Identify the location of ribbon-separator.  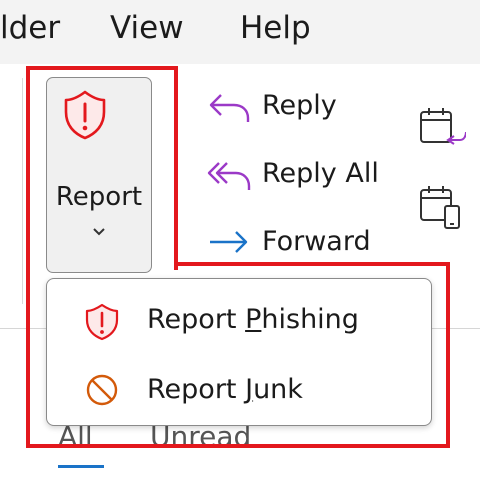
(22, 191).